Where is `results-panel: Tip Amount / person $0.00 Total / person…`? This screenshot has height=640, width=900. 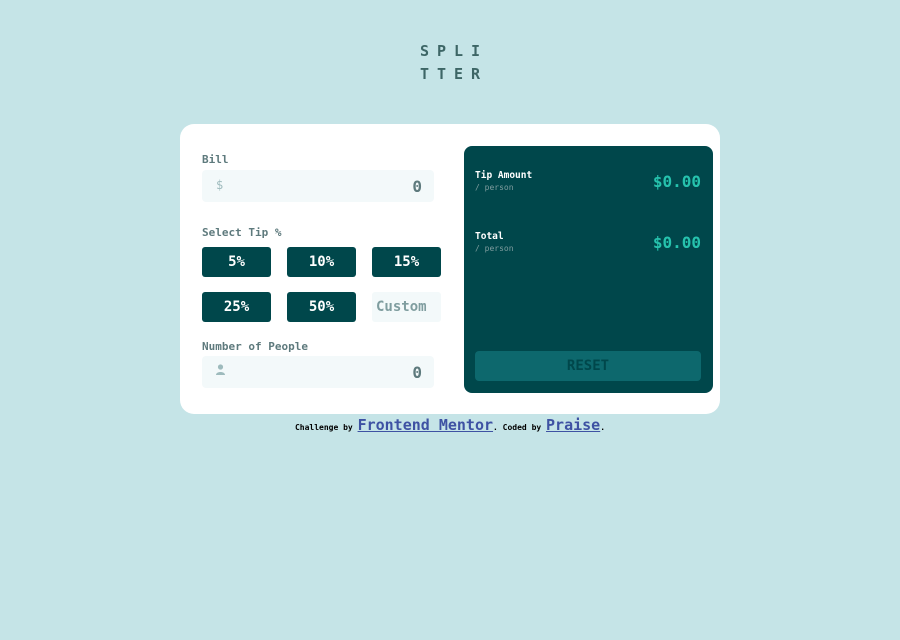 results-panel: Tip Amount / person $0.00 Total / person… is located at coordinates (588, 269).